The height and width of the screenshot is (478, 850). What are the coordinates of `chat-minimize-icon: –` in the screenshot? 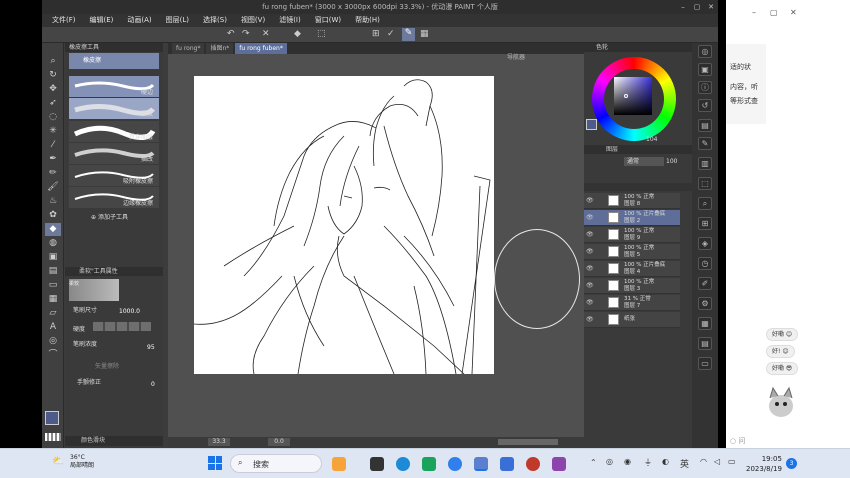 It's located at (754, 12).